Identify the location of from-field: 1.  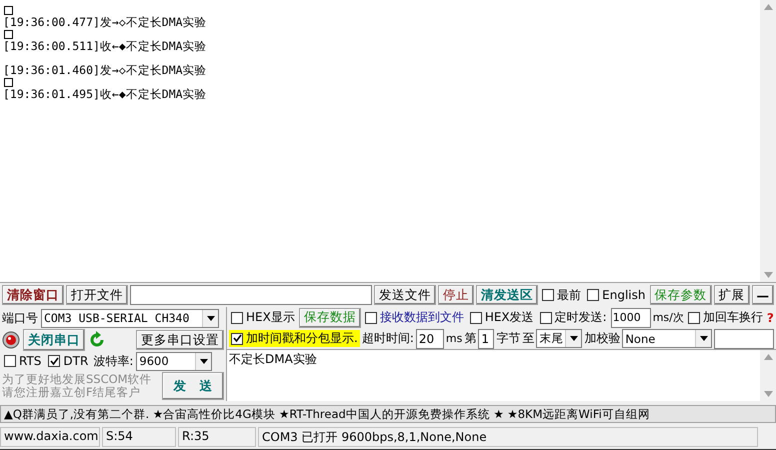
(486, 338).